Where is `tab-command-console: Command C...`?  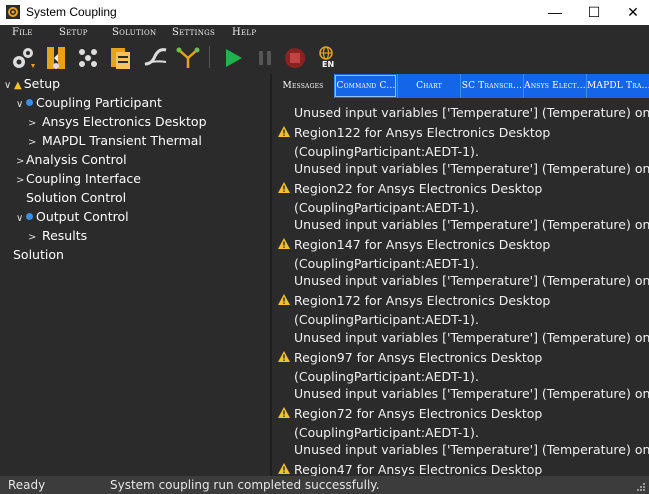 tab-command-console: Command C... is located at coordinates (365, 86).